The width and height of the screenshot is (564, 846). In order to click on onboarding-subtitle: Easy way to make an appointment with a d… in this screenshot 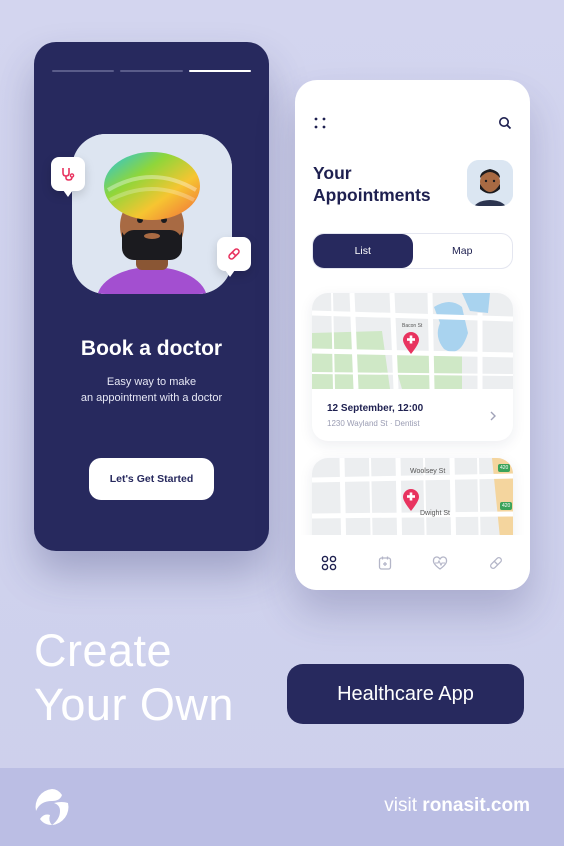, I will do `click(151, 390)`.